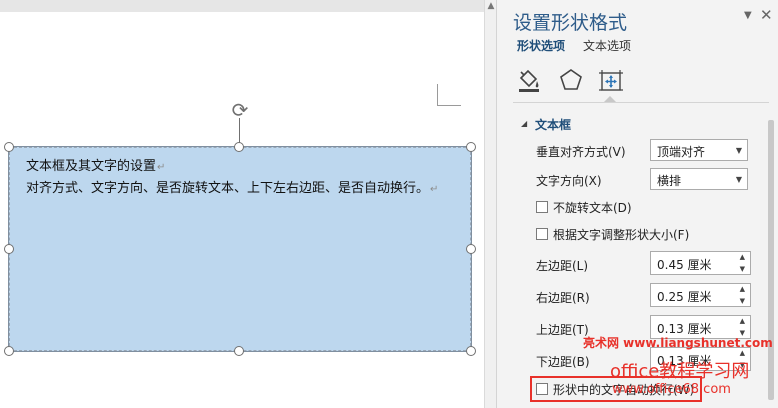 The image size is (778, 408). I want to click on watermark-office-title: office教程学习网, so click(680, 371).